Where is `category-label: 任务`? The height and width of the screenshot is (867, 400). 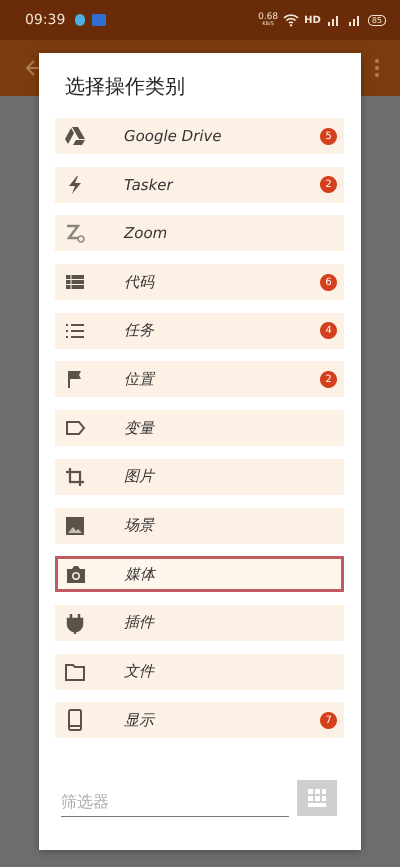 category-label: 任务 is located at coordinates (140, 330).